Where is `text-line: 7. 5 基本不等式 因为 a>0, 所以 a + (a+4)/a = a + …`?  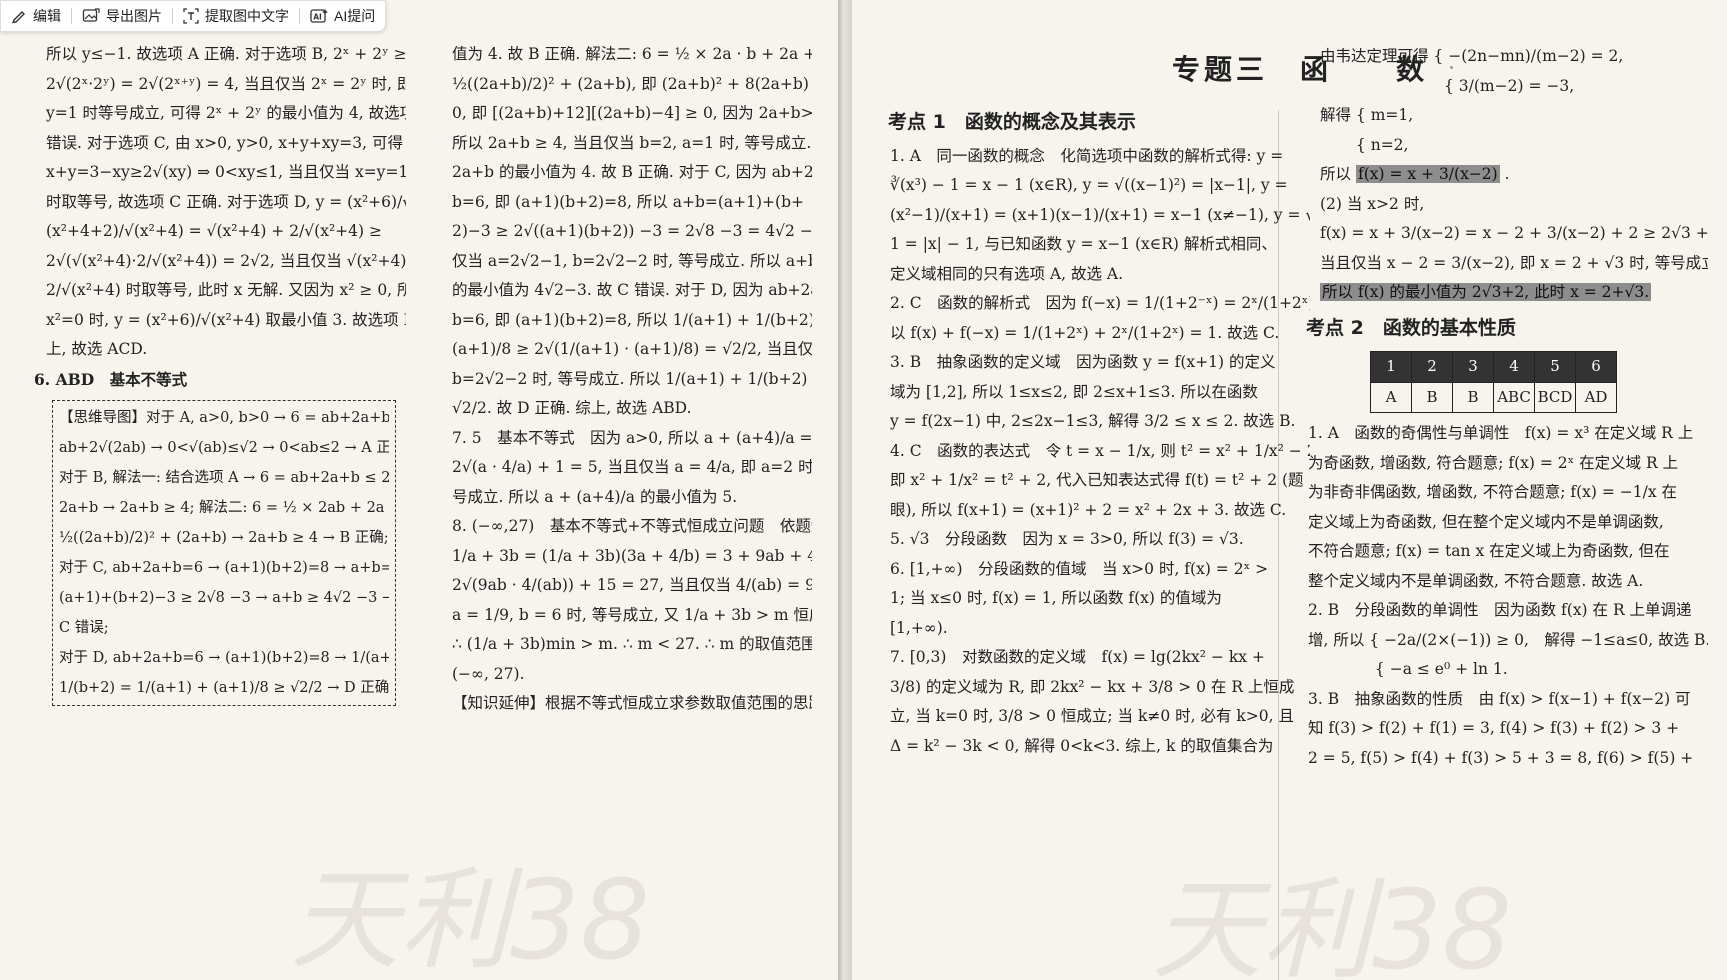 text-line: 7. 5 基本不等式 因为 a>0, 所以 a + (a+4)/a = a + … is located at coordinates (632, 437).